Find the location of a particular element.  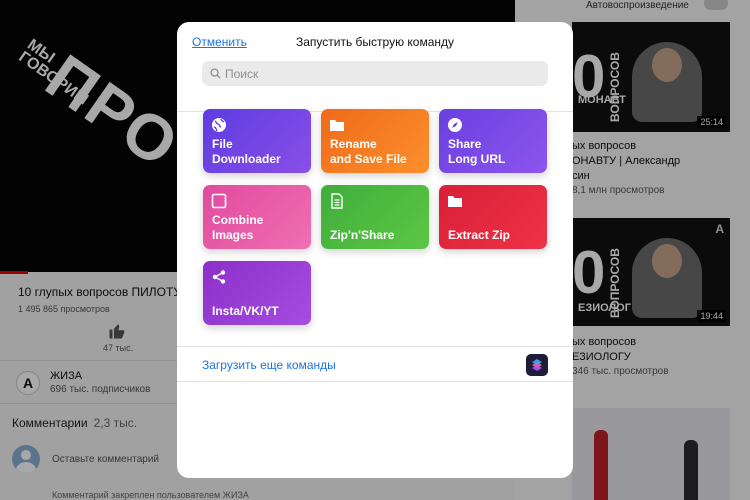

shortcut-rename-and-save-file: Rename and Save File is located at coordinates (375, 141).